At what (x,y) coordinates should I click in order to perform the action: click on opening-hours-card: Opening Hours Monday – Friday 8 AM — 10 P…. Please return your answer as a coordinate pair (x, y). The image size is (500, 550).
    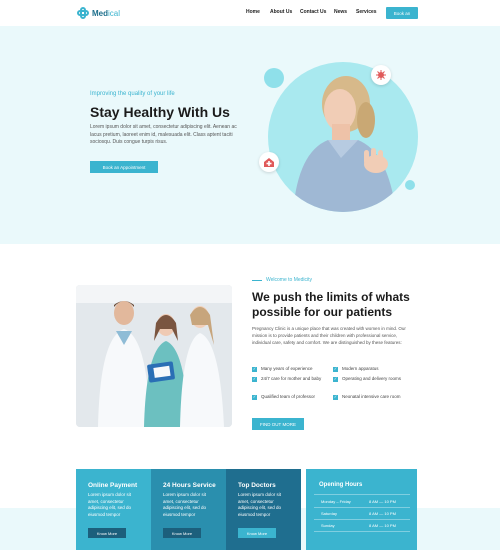
    Looking at the image, I should click on (361, 509).